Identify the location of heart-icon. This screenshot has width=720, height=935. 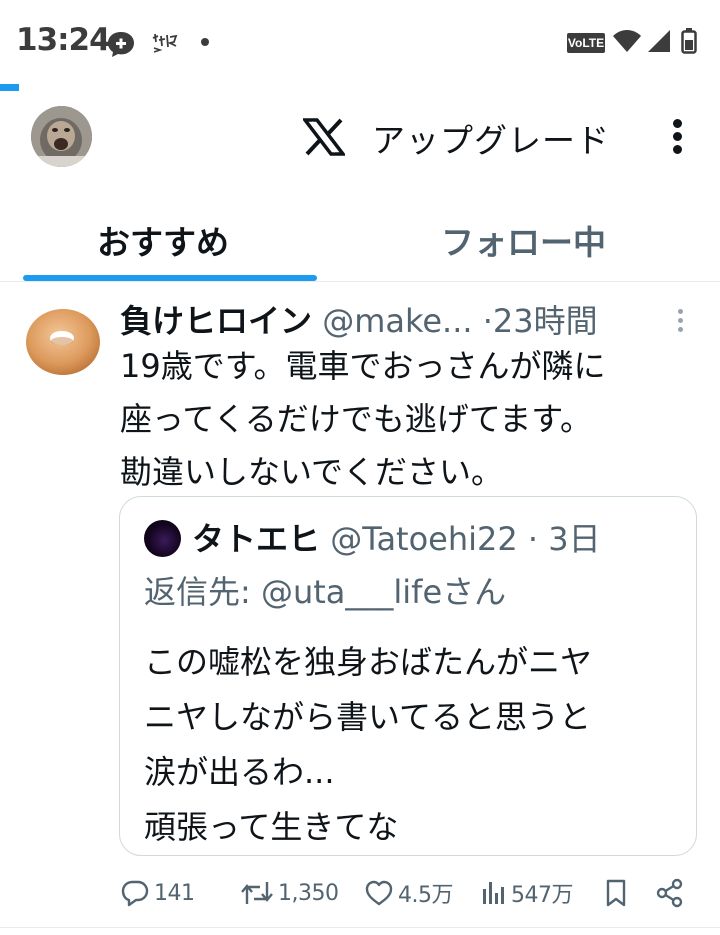
(379, 893).